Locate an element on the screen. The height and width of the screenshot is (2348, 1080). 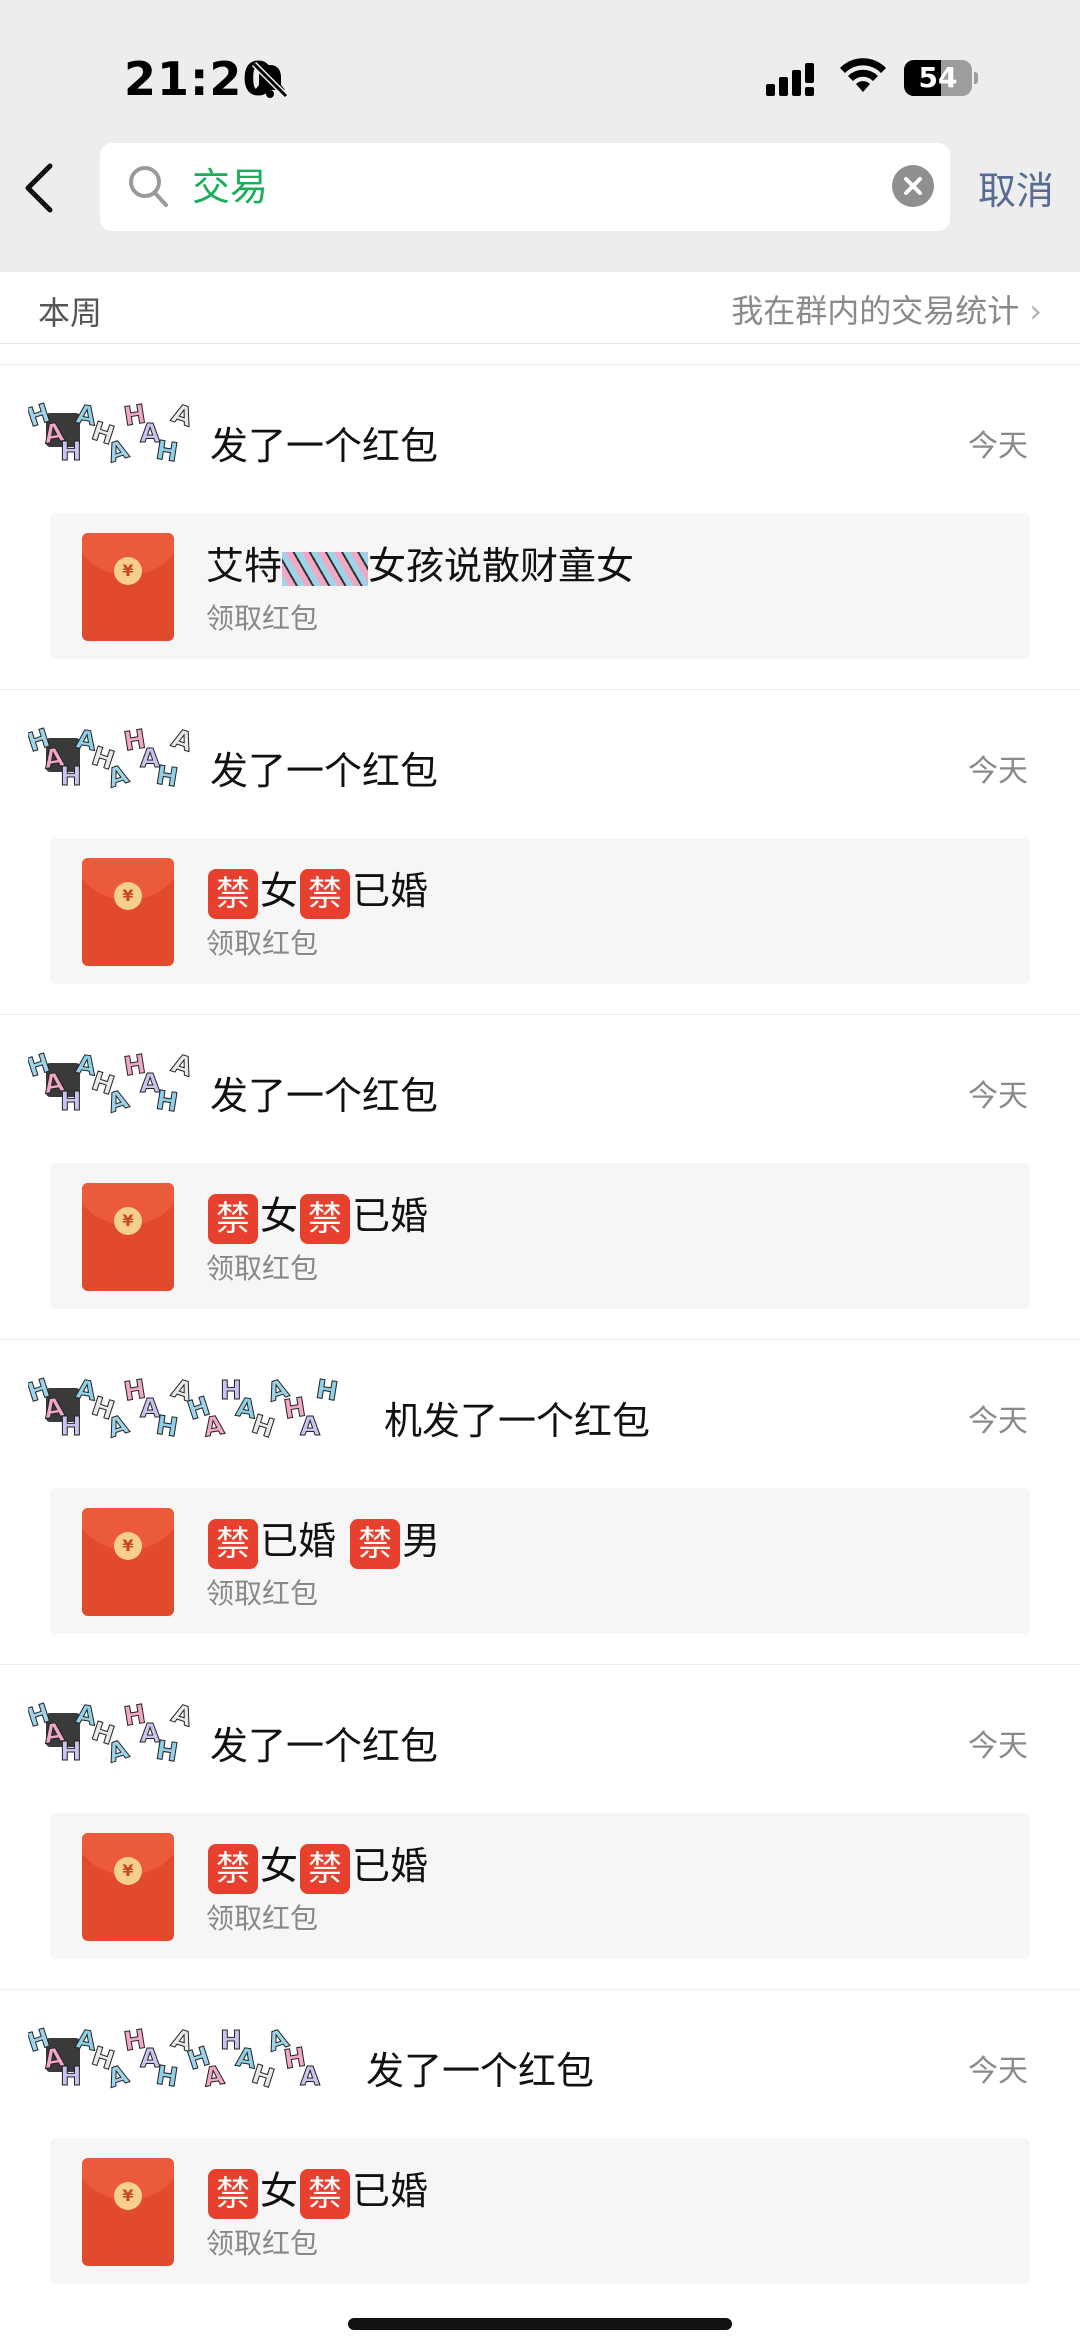
chevron-right-icon: › is located at coordinates (1035, 311).